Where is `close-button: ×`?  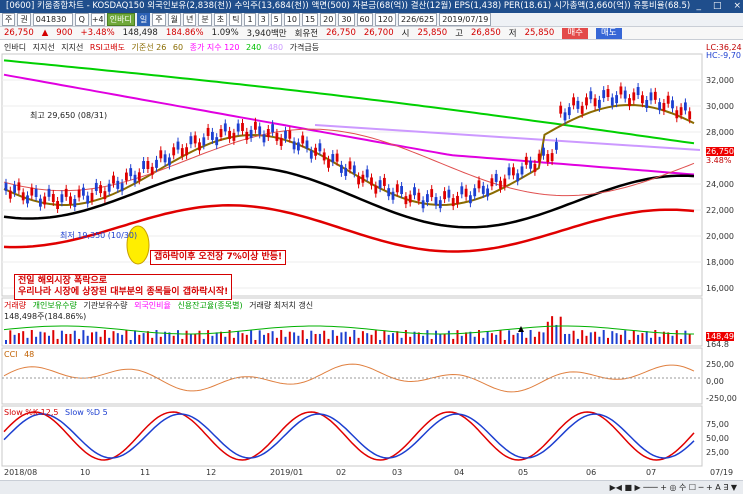 close-button: × is located at coordinates (737, 6).